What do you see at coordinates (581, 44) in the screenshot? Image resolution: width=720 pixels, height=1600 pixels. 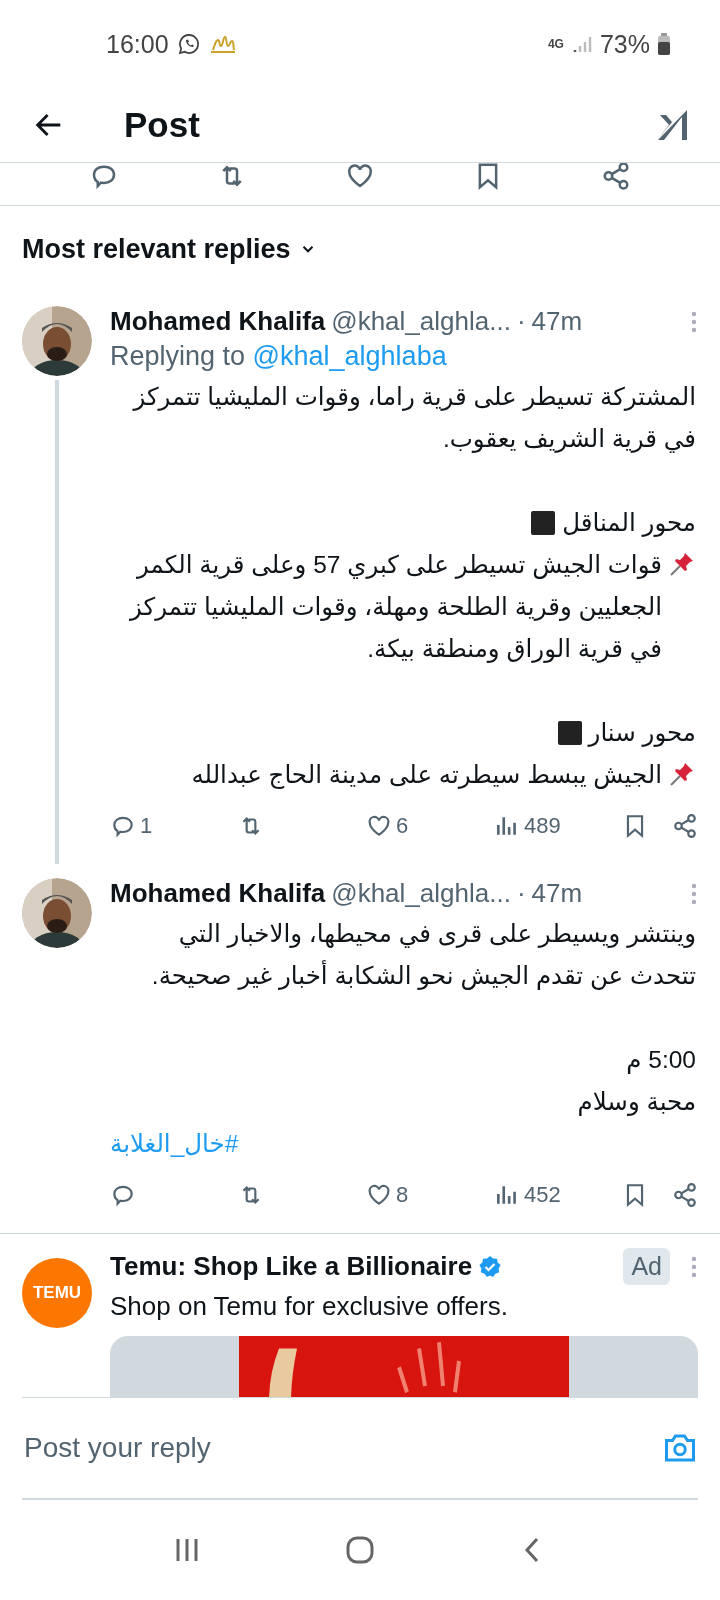 I see `signal-icon` at bounding box center [581, 44].